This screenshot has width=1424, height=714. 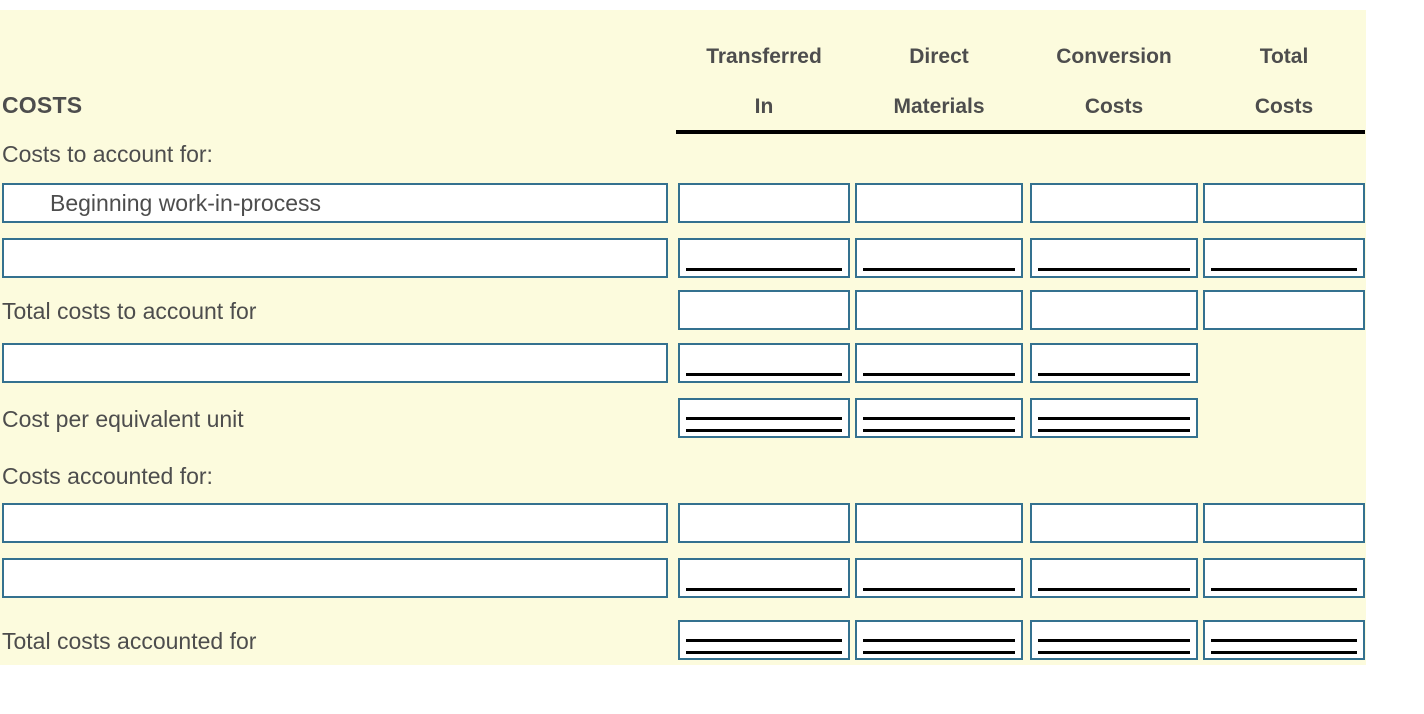 I want to click on worksheet-row: Costs accounted for:, so click(x=683, y=476).